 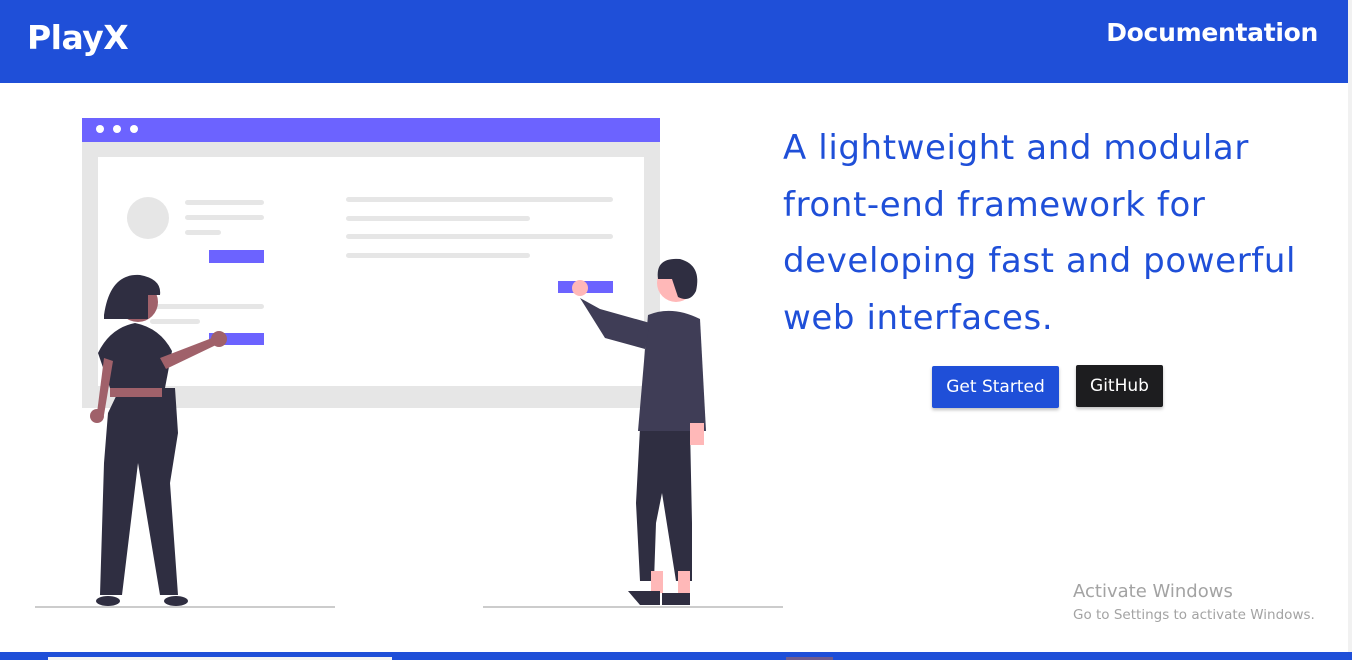 I want to click on github-button: GitHub, so click(x=1119, y=386).